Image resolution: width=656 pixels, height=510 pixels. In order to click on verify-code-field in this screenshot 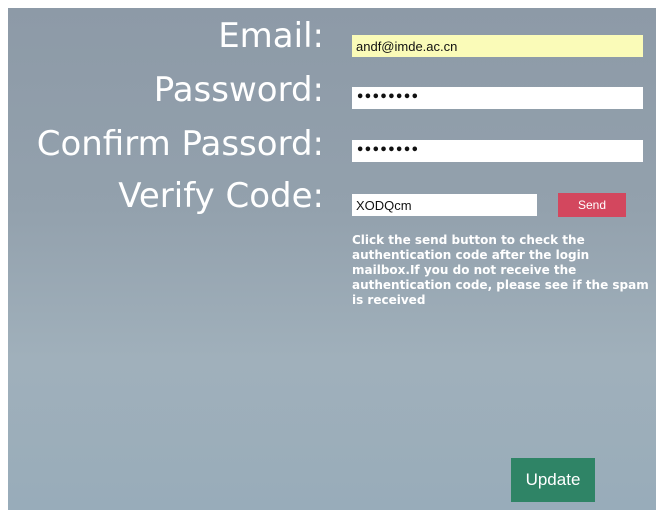, I will do `click(444, 205)`.